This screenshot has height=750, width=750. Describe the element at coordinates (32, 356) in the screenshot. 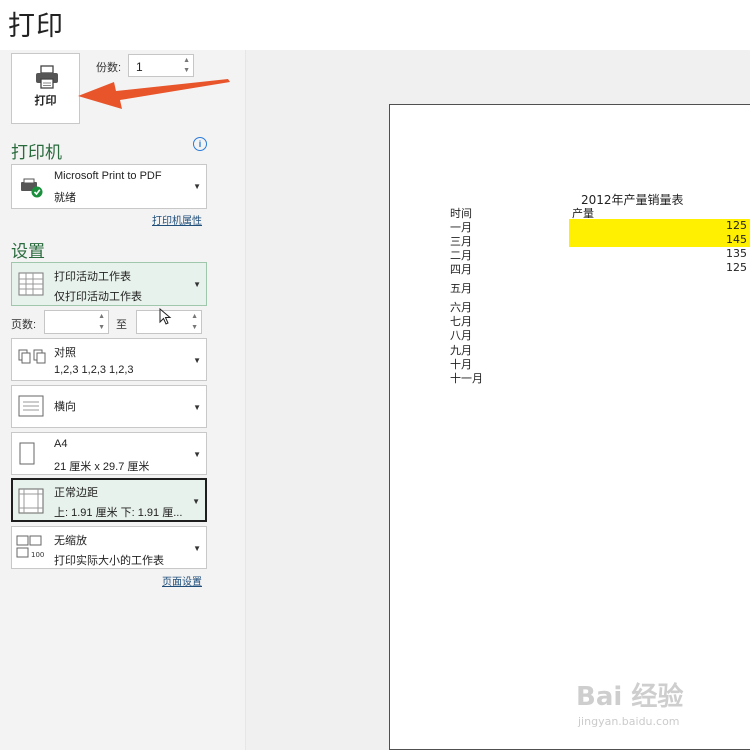

I see `collate-icon` at that location.